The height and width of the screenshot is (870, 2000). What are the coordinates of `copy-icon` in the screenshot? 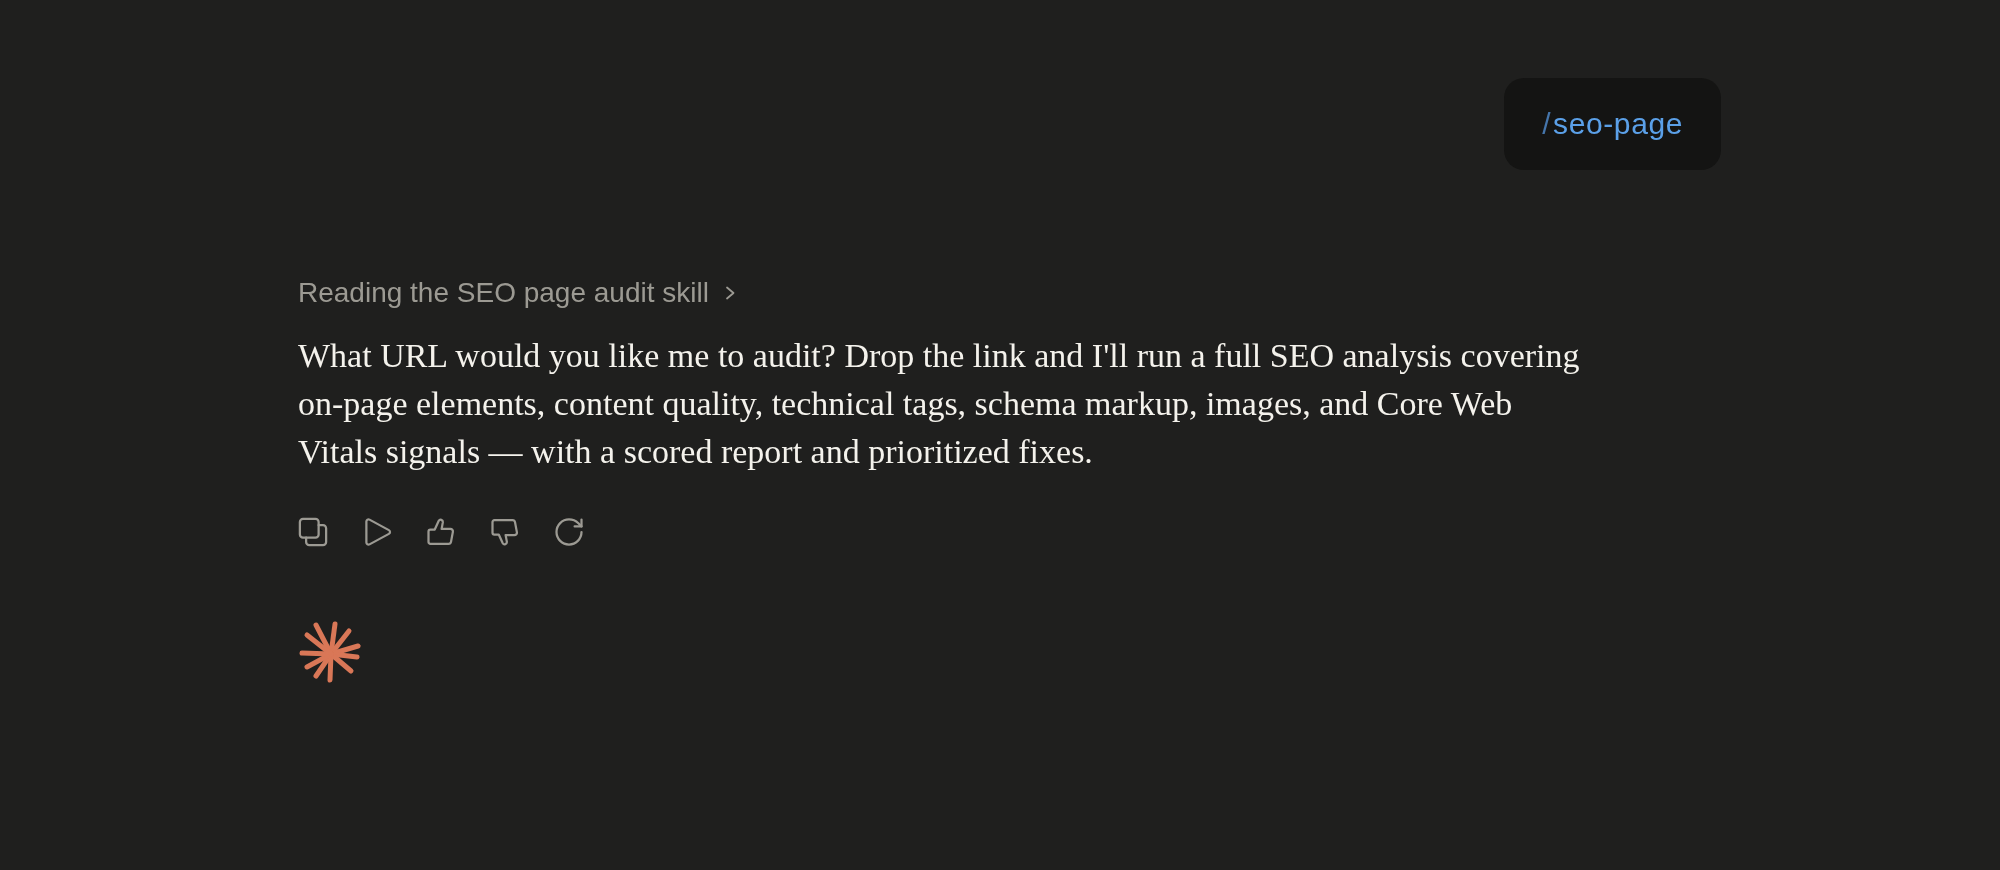 It's located at (313, 532).